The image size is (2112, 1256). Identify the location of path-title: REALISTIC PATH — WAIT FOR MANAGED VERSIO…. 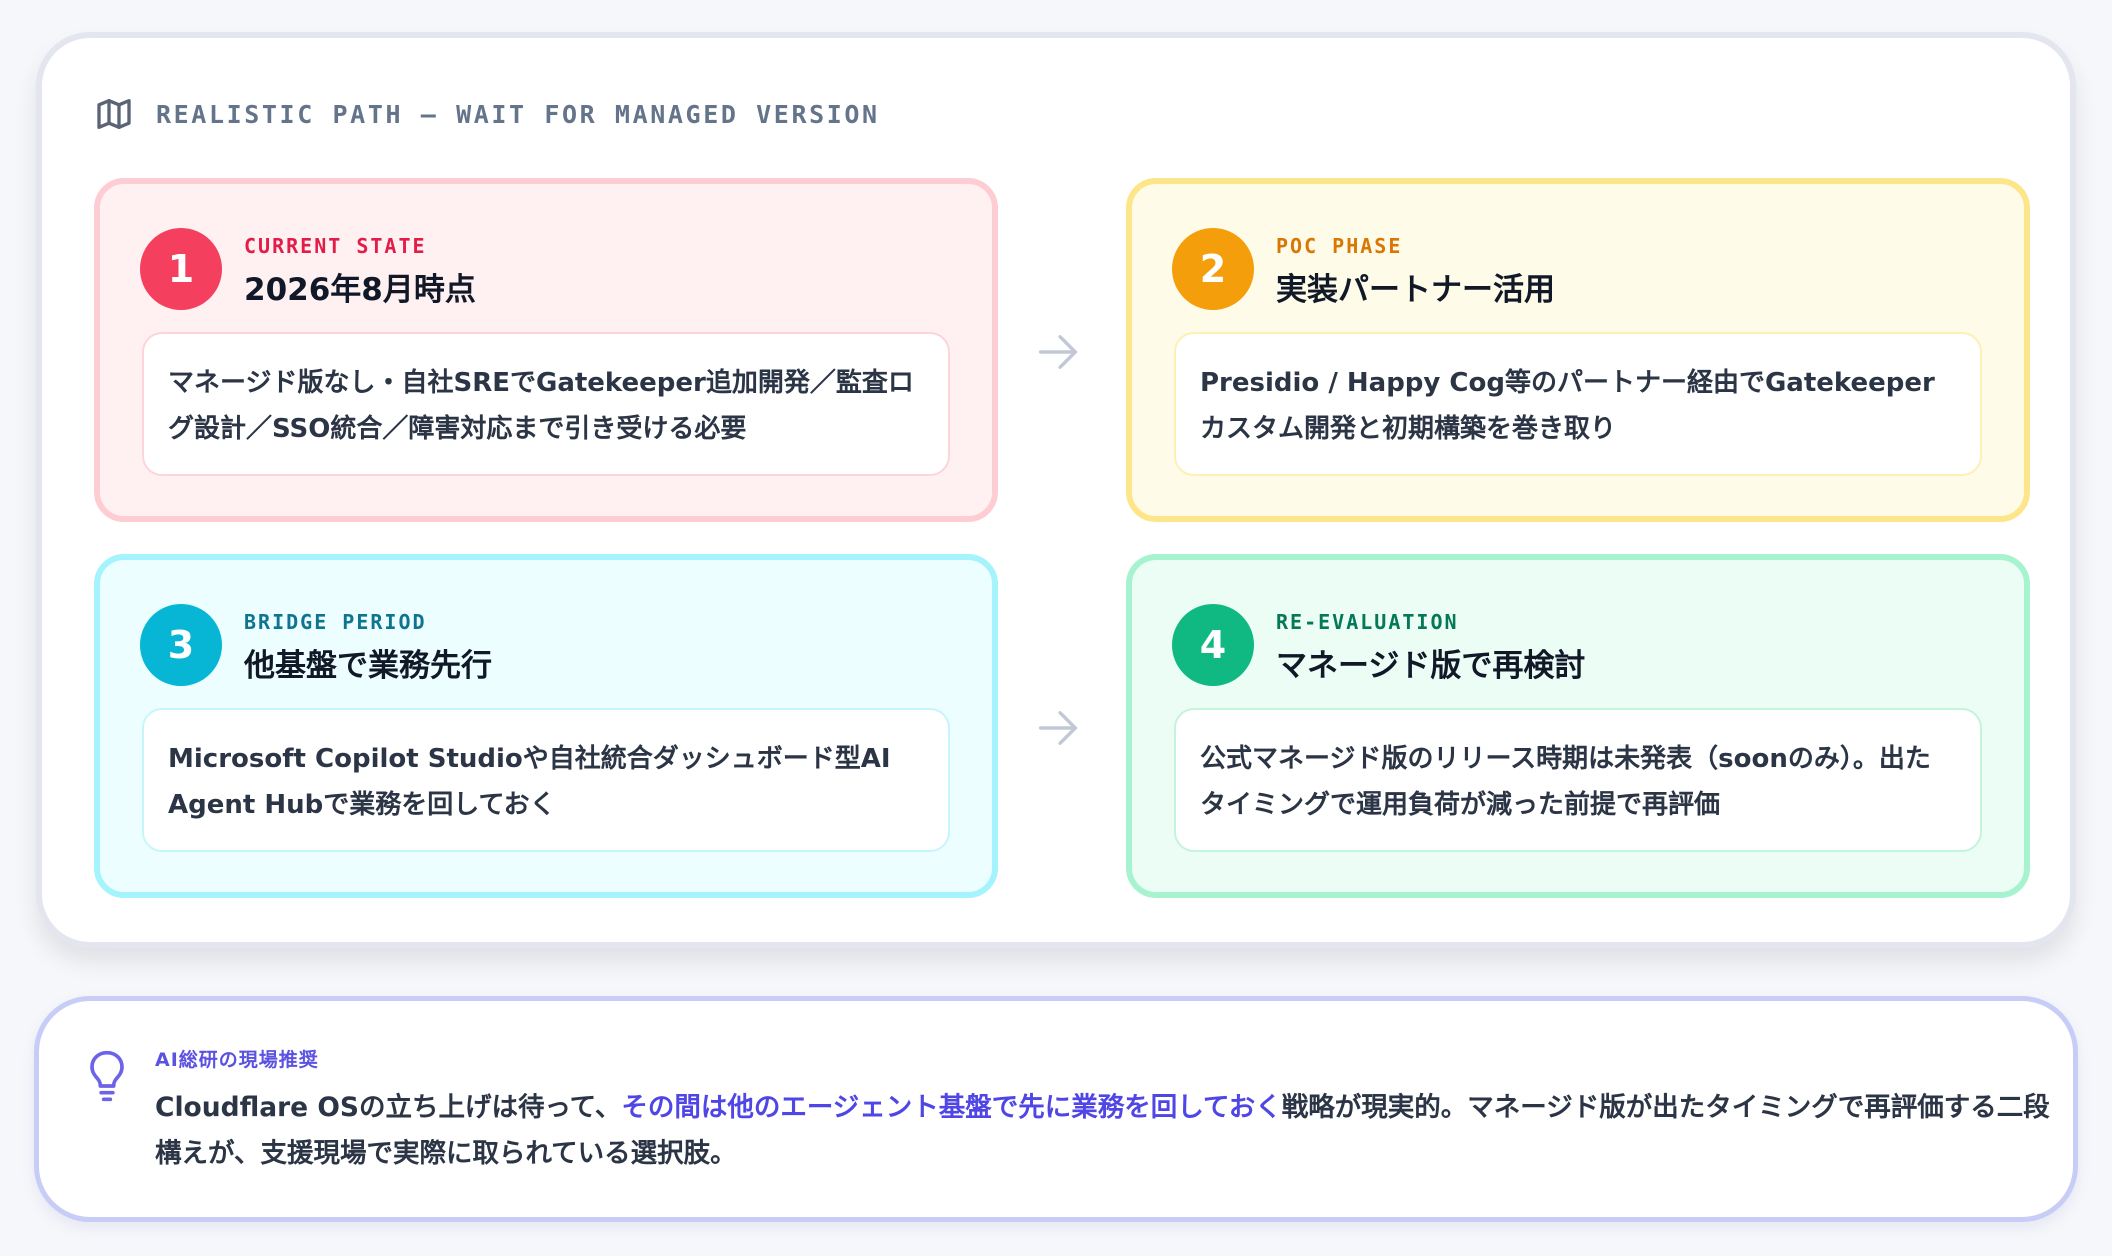
(518, 114).